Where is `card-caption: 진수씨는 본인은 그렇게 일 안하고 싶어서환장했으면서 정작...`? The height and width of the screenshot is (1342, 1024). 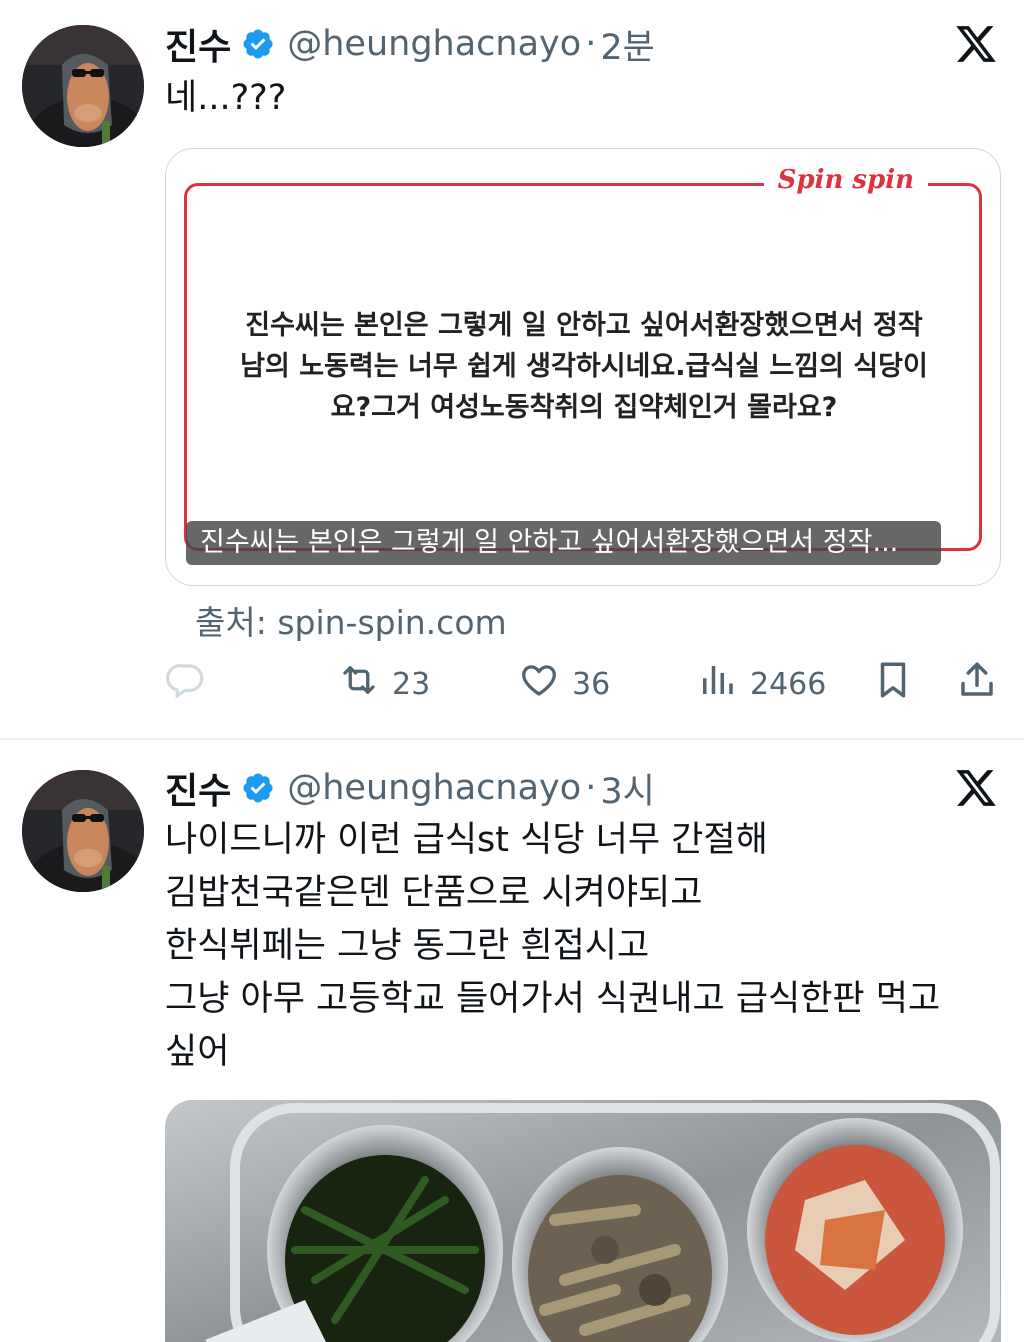
card-caption: 진수씨는 본인은 그렇게 일 안하고 싶어서환장했으면서 정작... is located at coordinates (563, 543).